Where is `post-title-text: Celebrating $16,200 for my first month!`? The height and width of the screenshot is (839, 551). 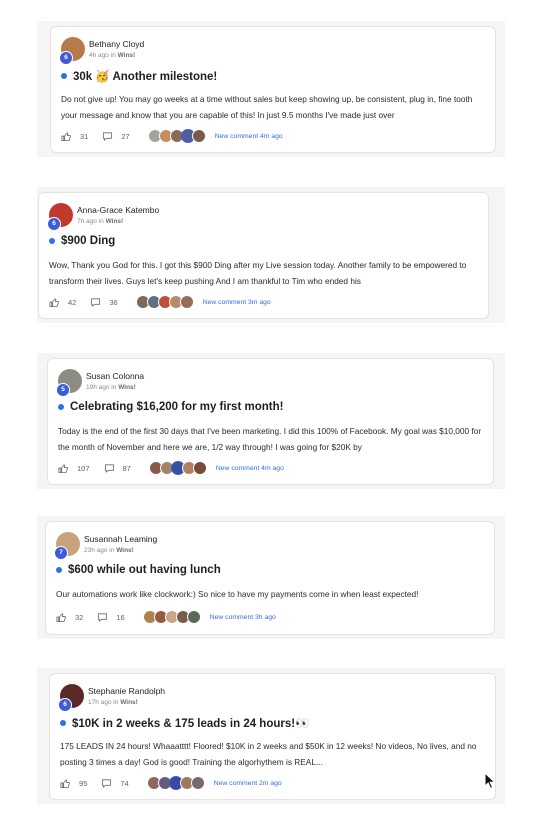
post-title-text: Celebrating $16,200 for my first month! is located at coordinates (176, 407).